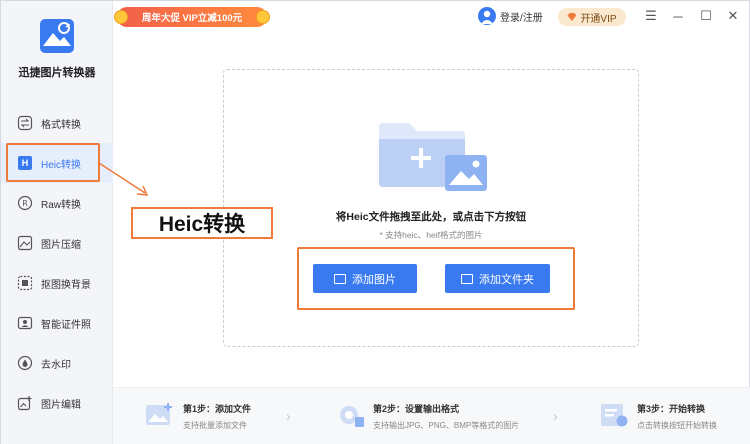 Image resolution: width=750 pixels, height=444 pixels. What do you see at coordinates (658, 416) in the screenshot?
I see `step-3: 第3步：开始转换 点击转换按钮开始转换` at bounding box center [658, 416].